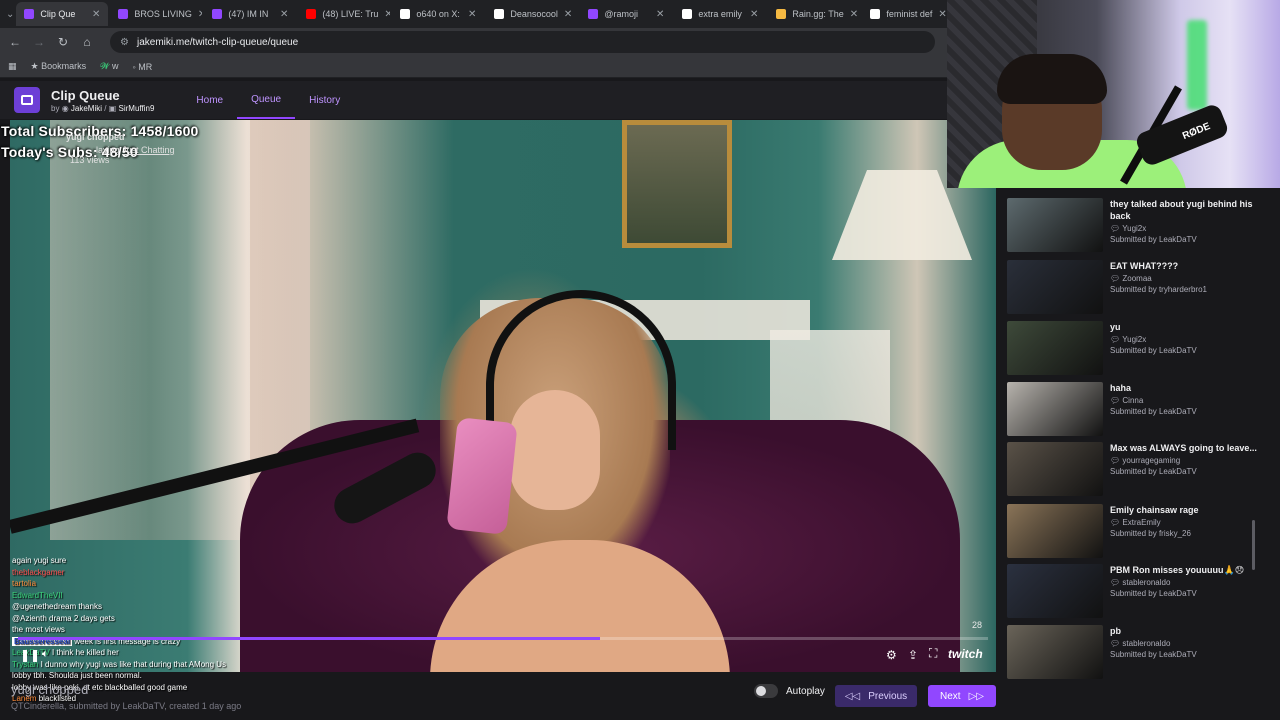 The image size is (1280, 720). Describe the element at coordinates (122, 619) in the screenshot. I see `chat-message: @Azienth drama 2 days gets` at that location.